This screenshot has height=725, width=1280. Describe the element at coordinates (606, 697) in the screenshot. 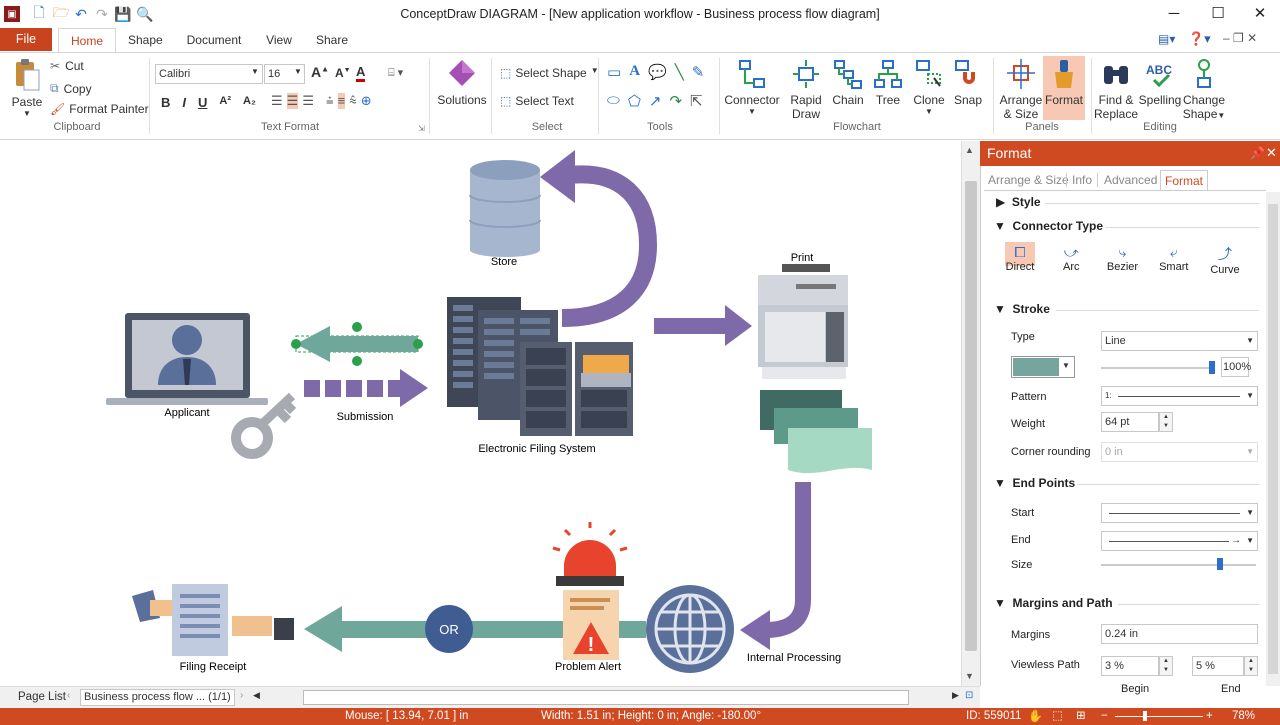

I see `horizontal-scrollbar` at that location.